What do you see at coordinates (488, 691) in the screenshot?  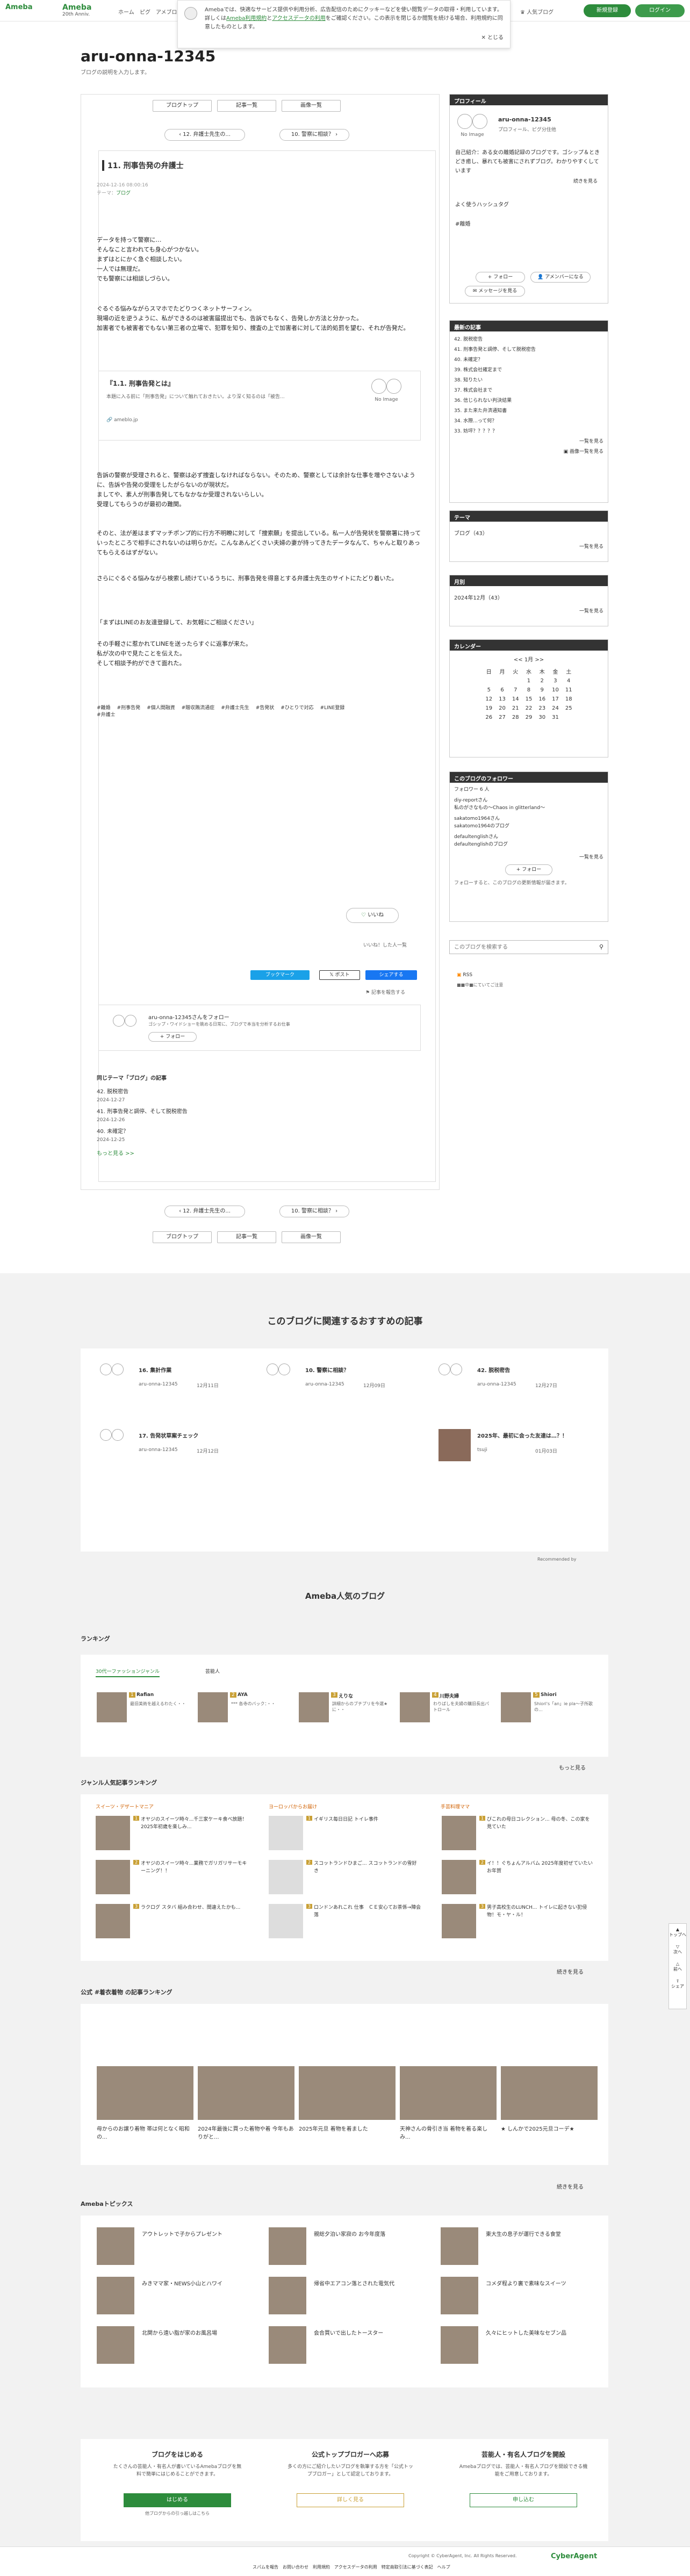 I see `calendar-day: 5` at bounding box center [488, 691].